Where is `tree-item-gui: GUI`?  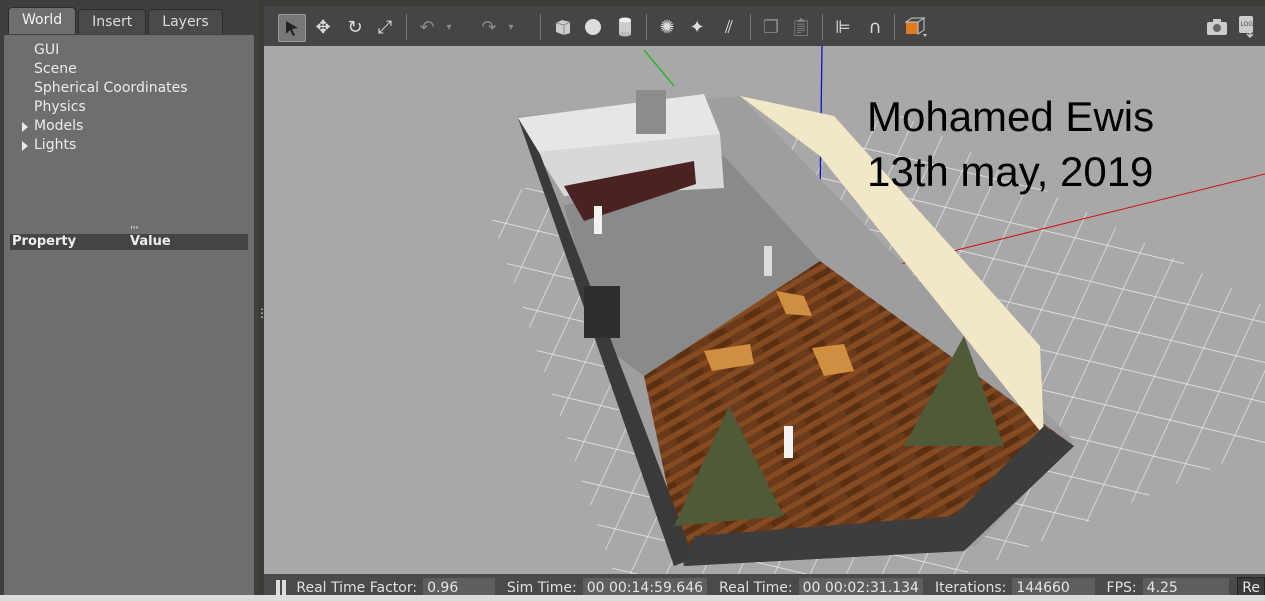
tree-item-gui: GUI is located at coordinates (105, 50).